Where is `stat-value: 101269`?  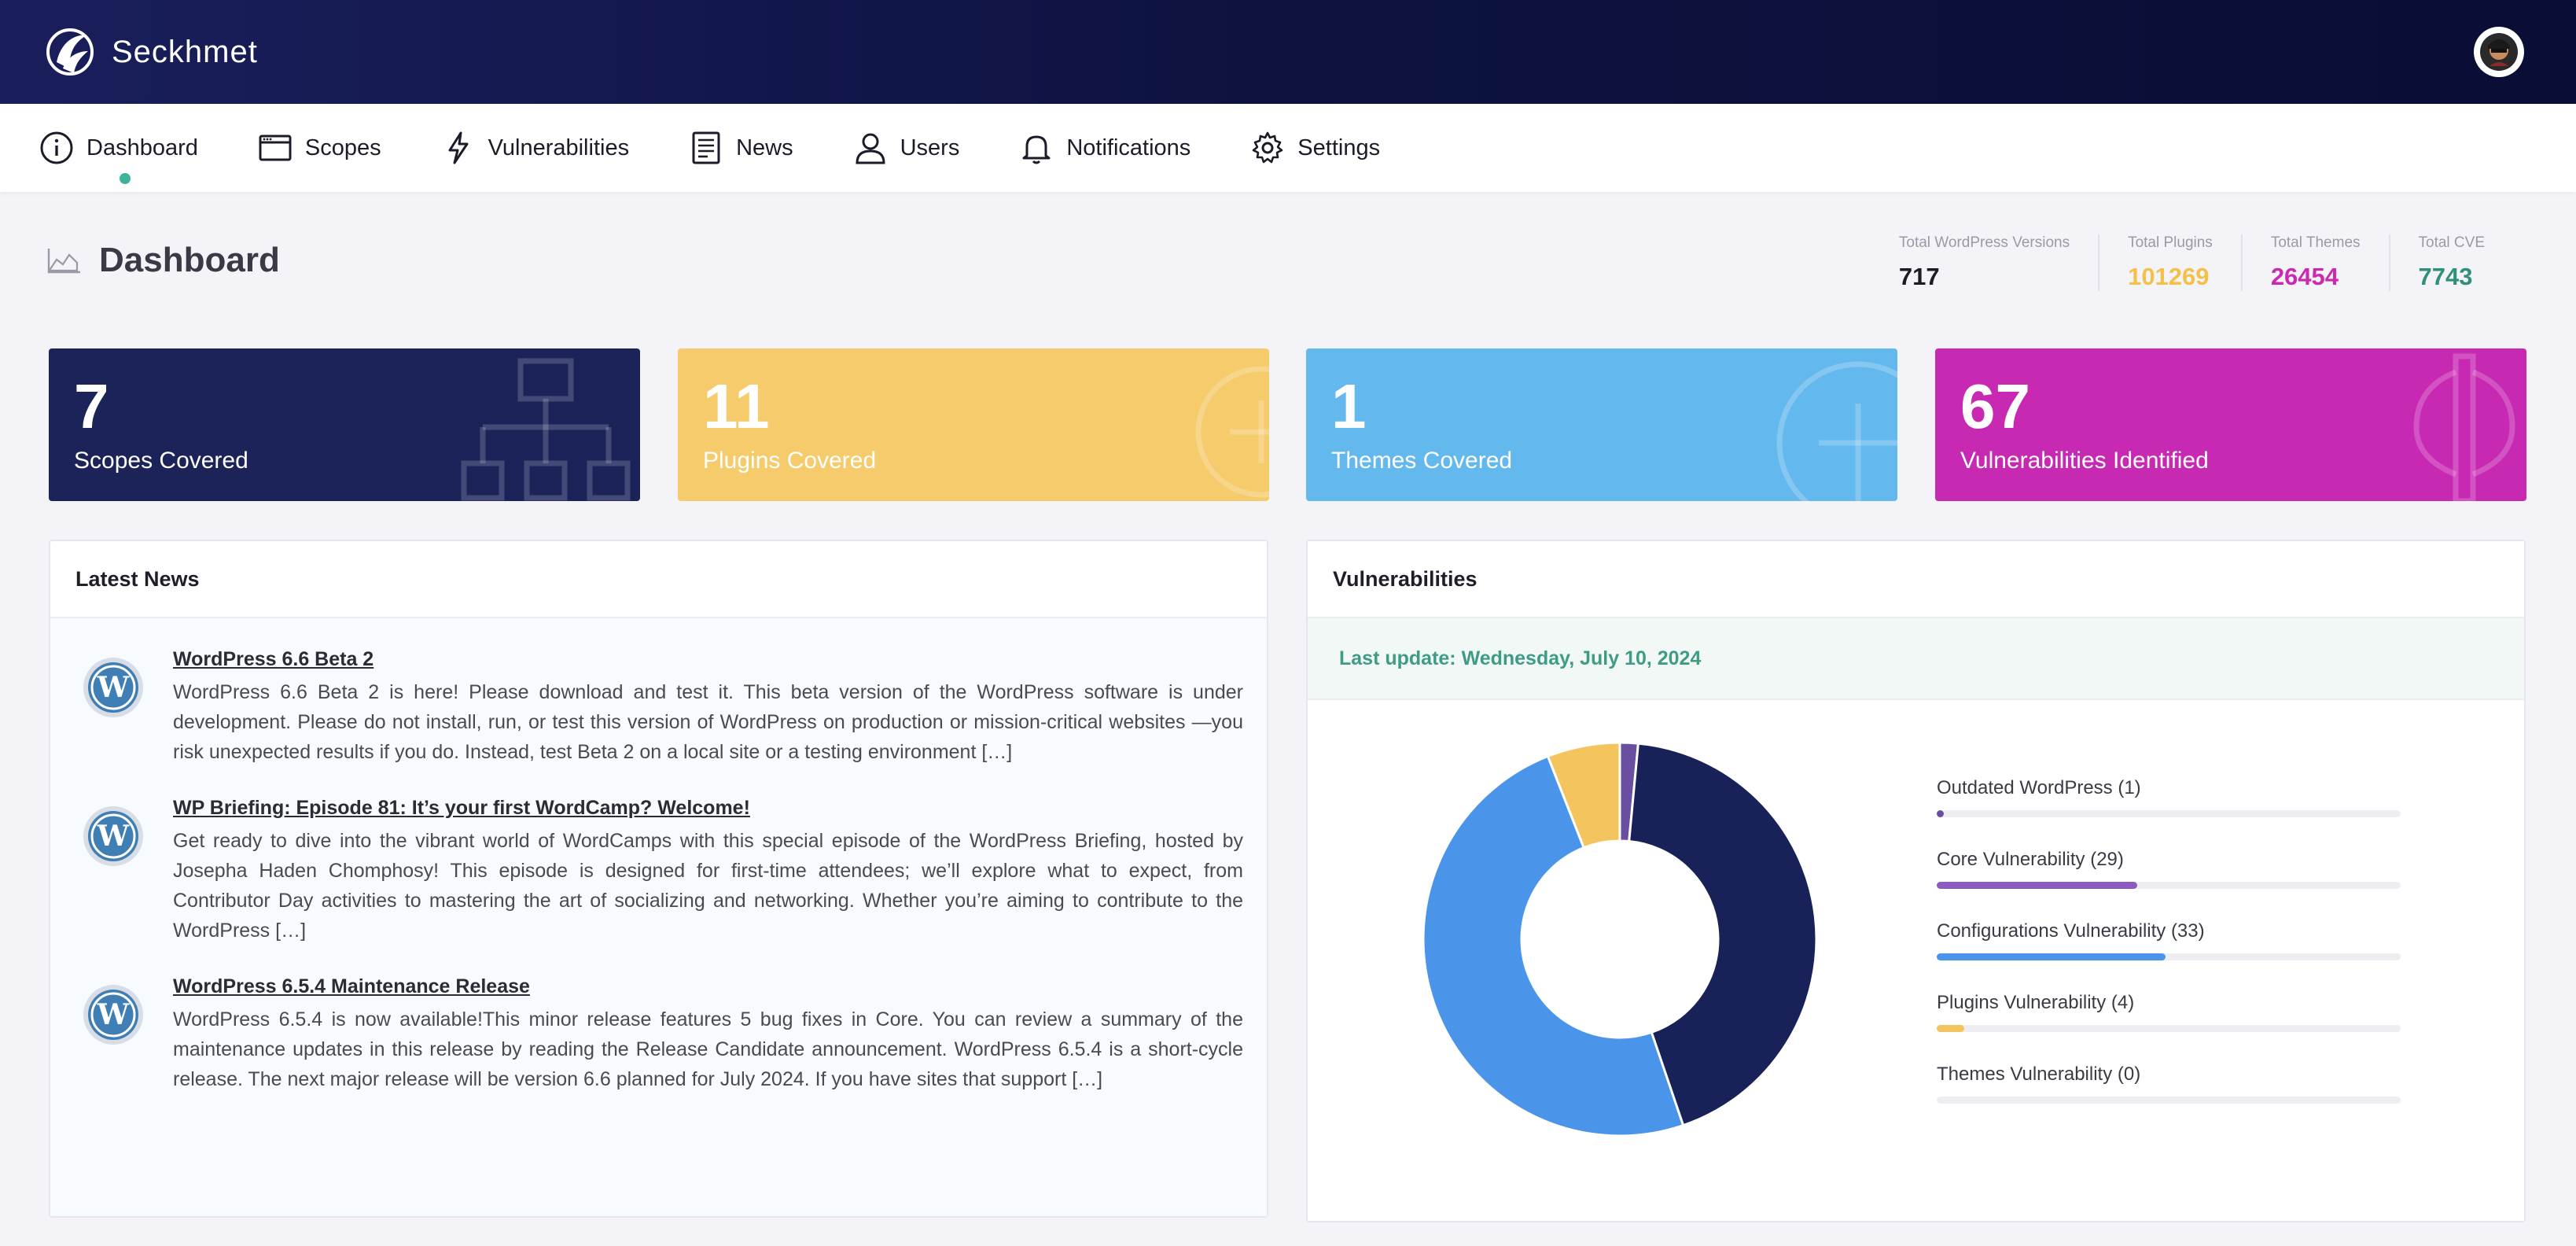
stat-value: 101269 is located at coordinates (2169, 277).